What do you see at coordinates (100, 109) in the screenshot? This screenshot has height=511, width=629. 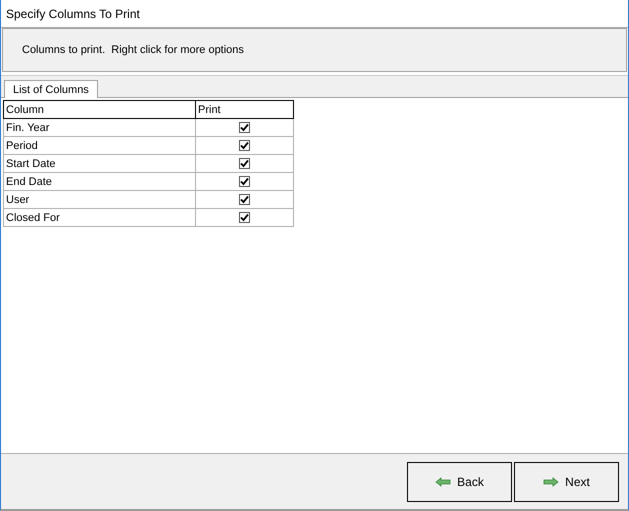 I see `column-header: Column` at bounding box center [100, 109].